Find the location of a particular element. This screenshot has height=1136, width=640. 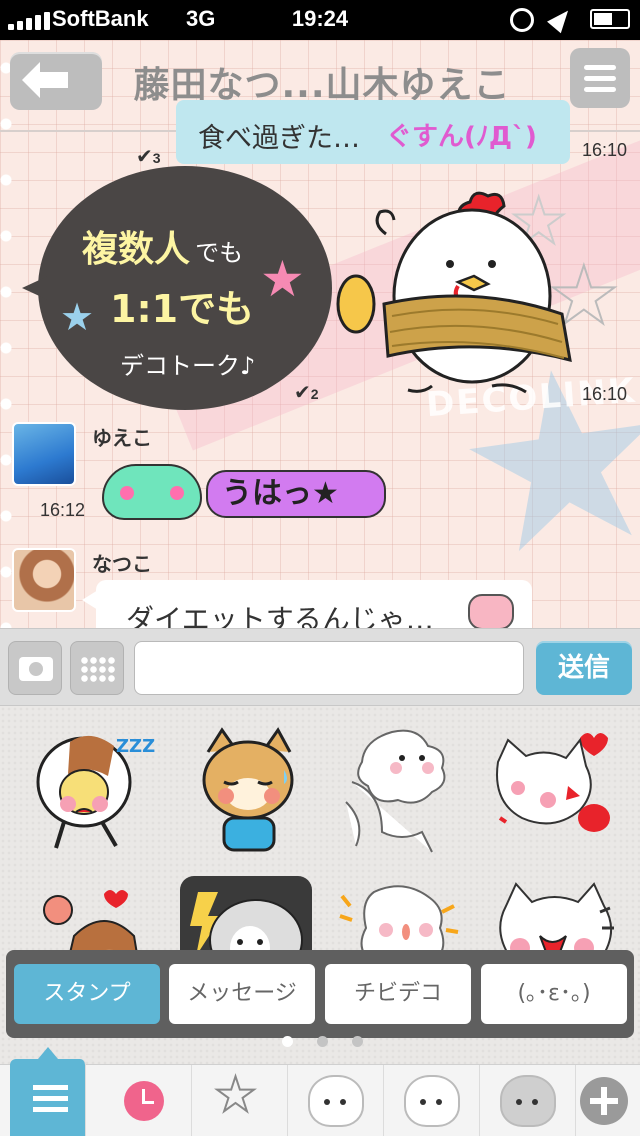

promo-line3: デコトーク♪ is located at coordinates (188, 366).